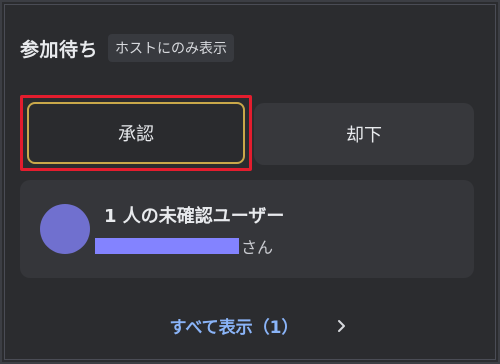  What do you see at coordinates (342, 325) in the screenshot?
I see `chevron-right-icon` at bounding box center [342, 325].